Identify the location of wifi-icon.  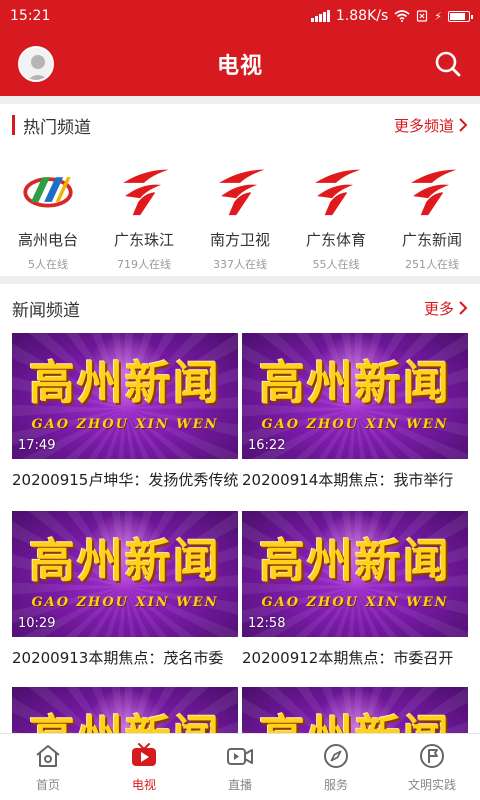
(402, 16).